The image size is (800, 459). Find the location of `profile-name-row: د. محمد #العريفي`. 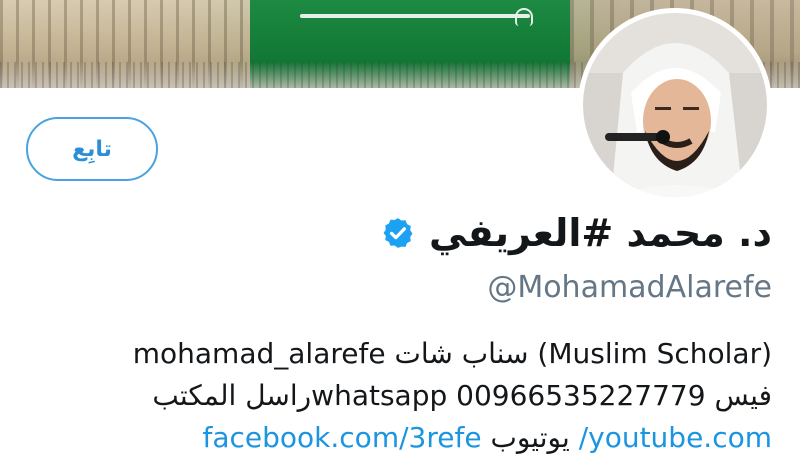

profile-name-row: د. محمد #العريفي is located at coordinates (576, 233).